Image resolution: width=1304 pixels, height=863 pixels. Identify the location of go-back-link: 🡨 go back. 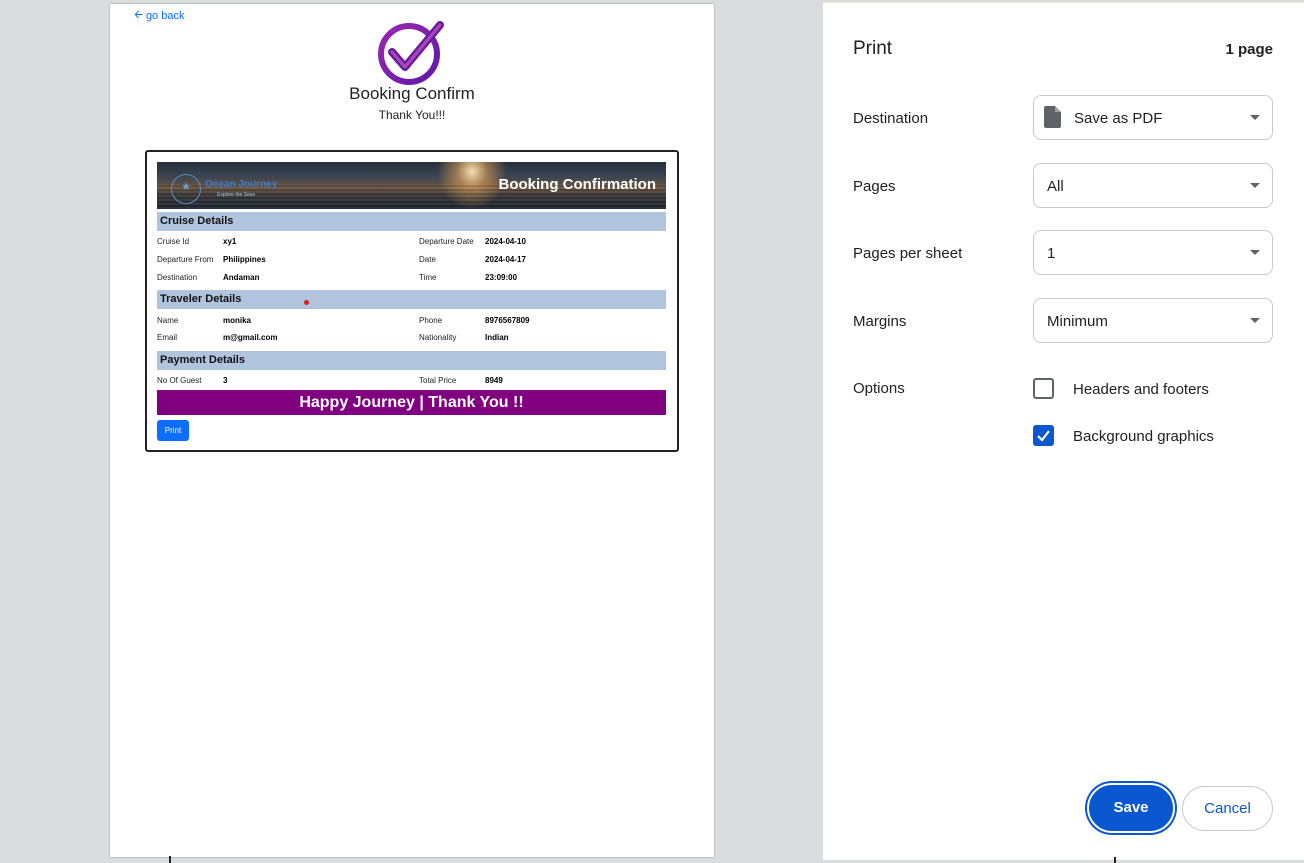
(159, 15).